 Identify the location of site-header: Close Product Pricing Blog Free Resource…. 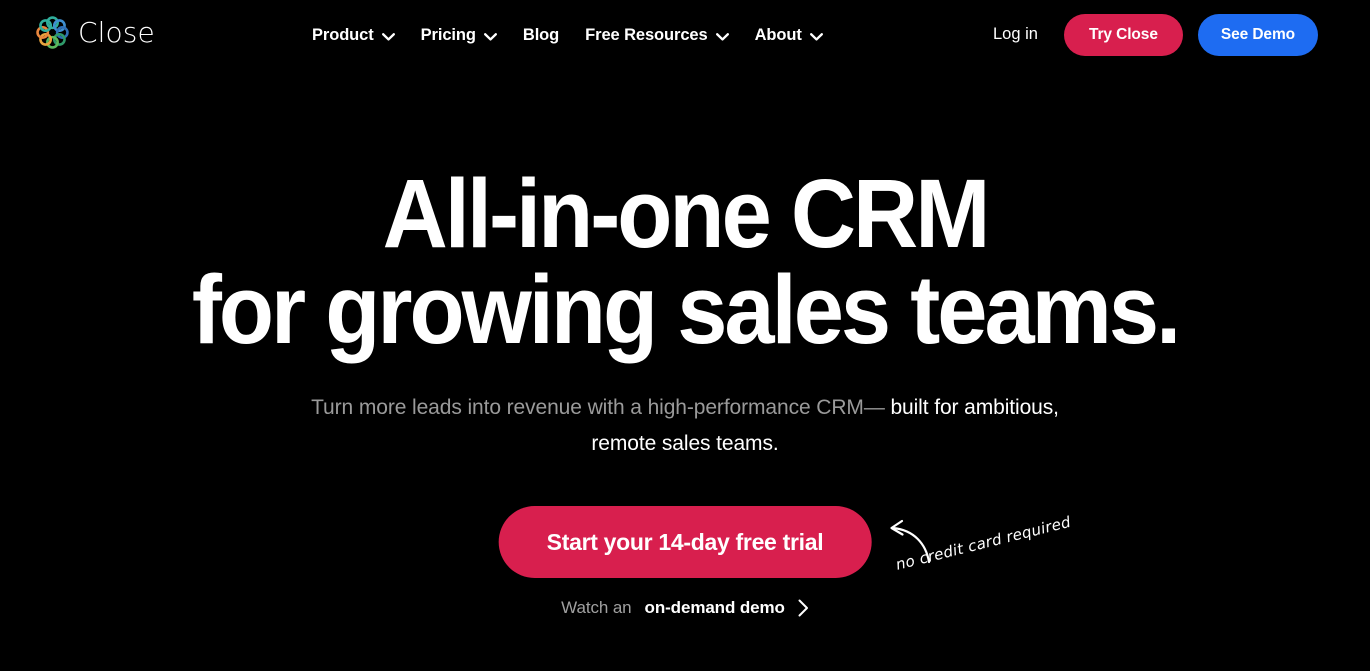
(685, 35).